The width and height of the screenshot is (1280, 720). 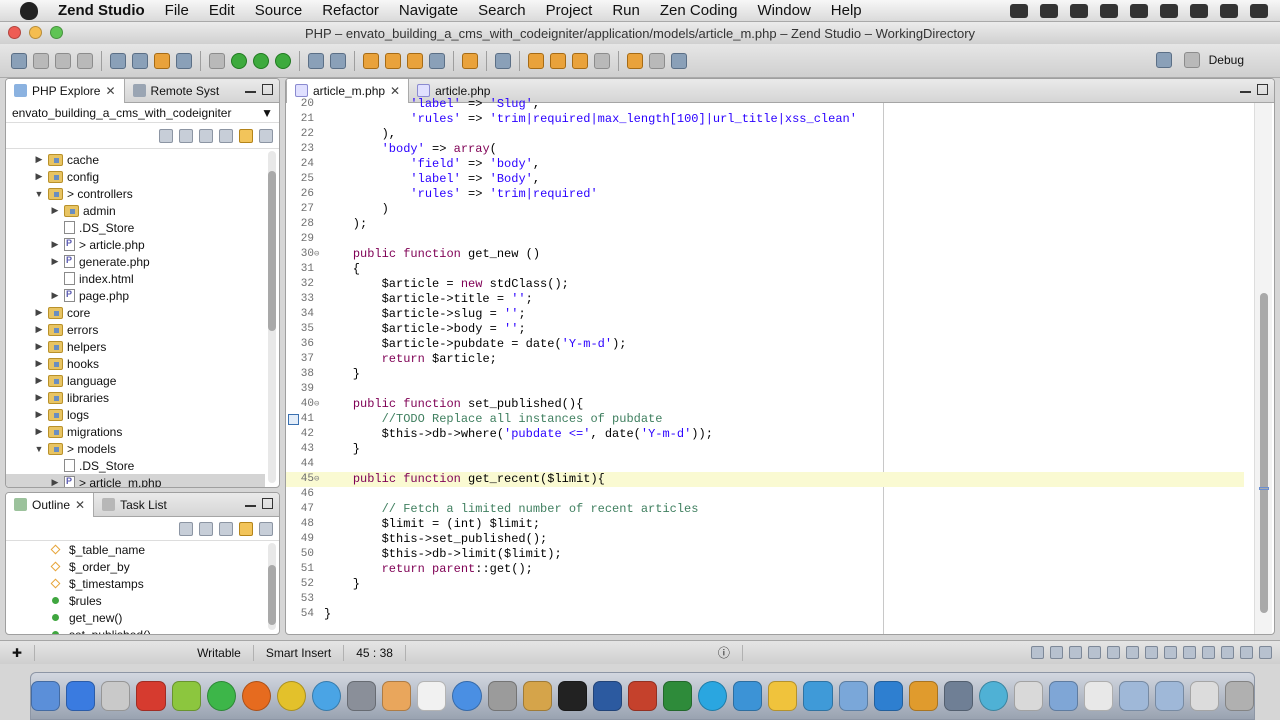 What do you see at coordinates (602, 60) in the screenshot?
I see `forward-icon` at bounding box center [602, 60].